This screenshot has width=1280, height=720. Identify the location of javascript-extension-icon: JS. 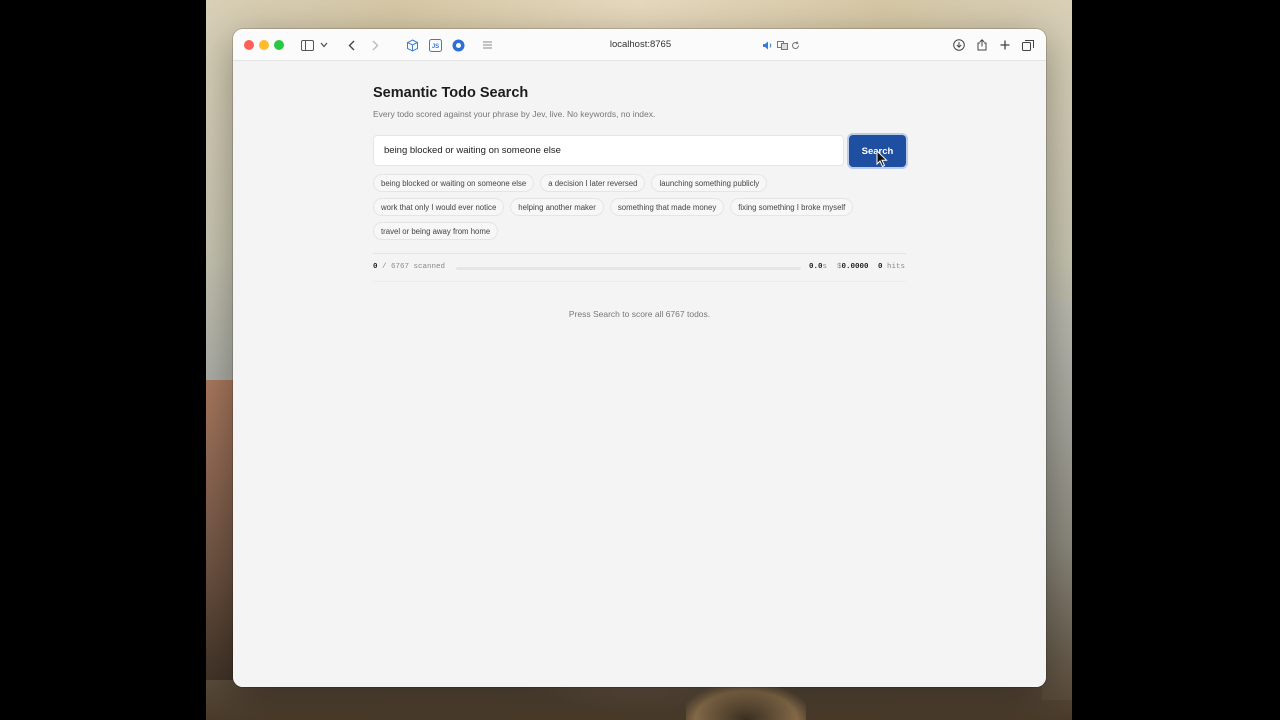
(435, 45).